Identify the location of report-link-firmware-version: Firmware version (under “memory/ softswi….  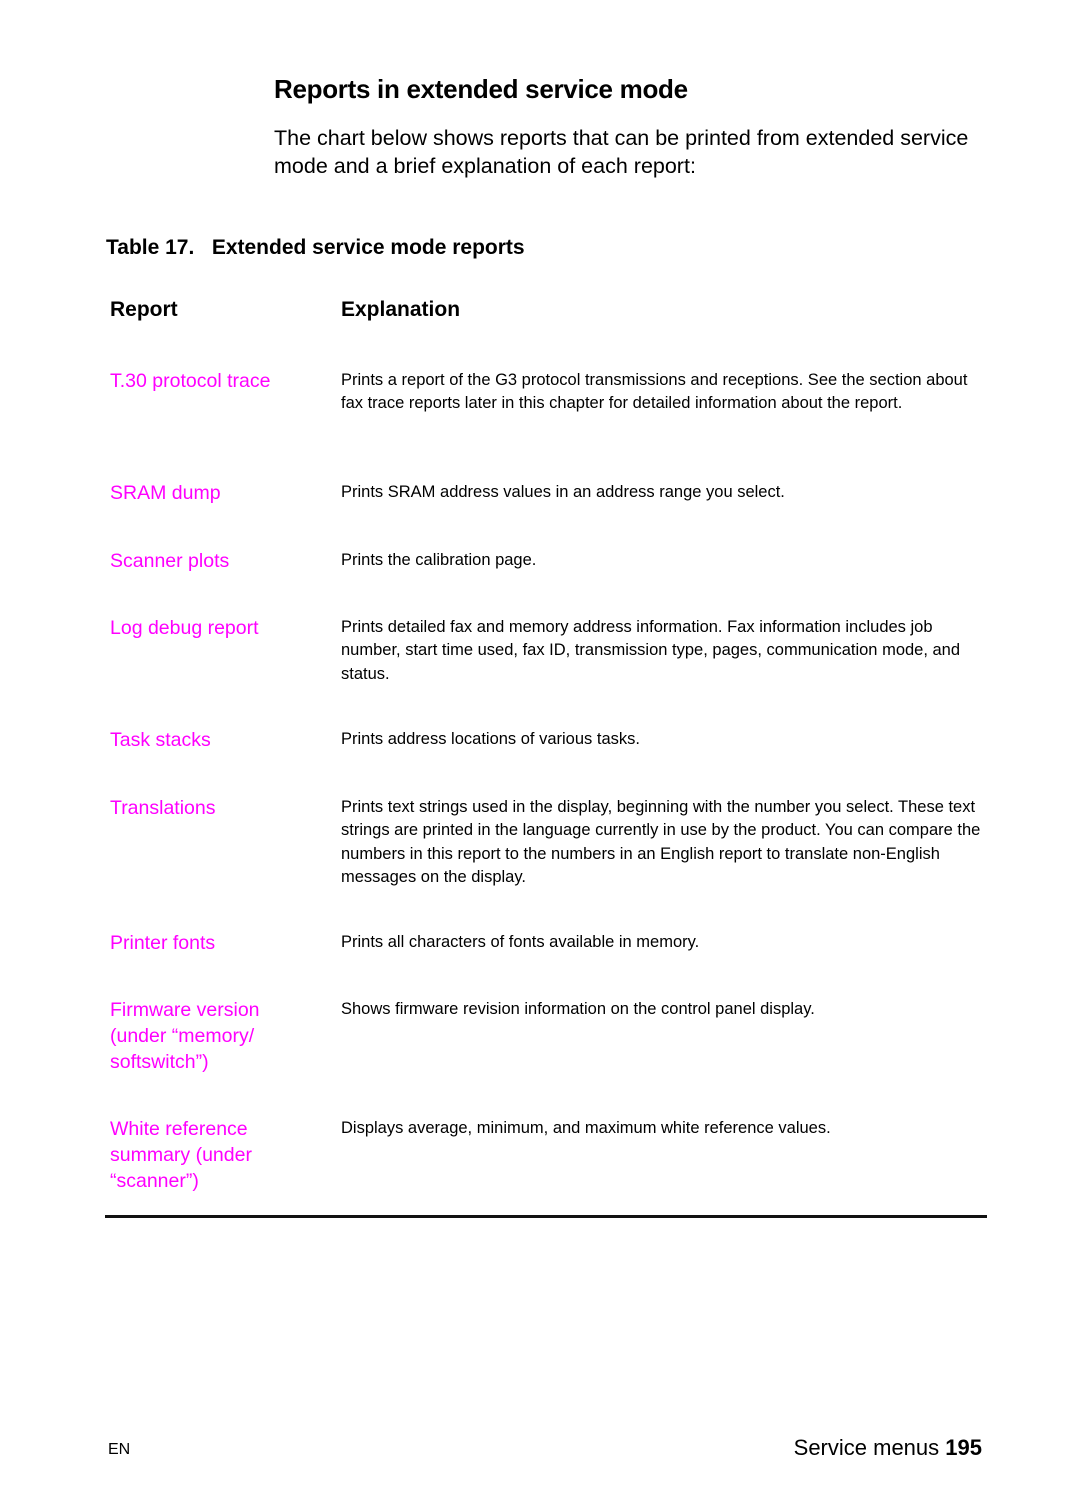
(197, 1036).